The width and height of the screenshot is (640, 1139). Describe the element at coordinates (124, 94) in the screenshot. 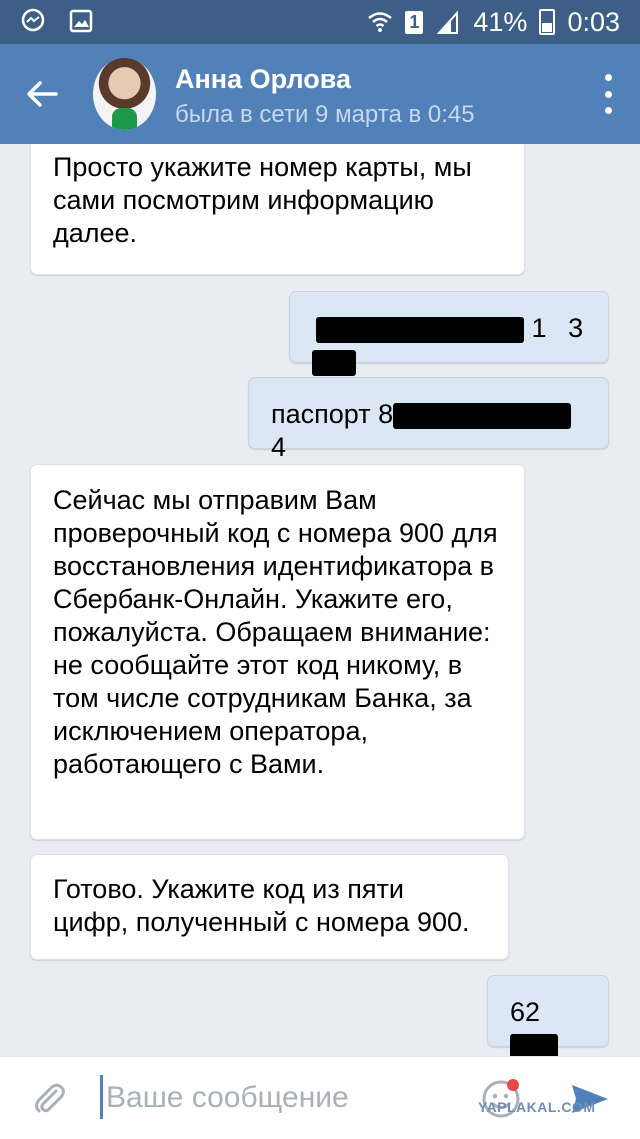

I see `contact-avatar` at that location.